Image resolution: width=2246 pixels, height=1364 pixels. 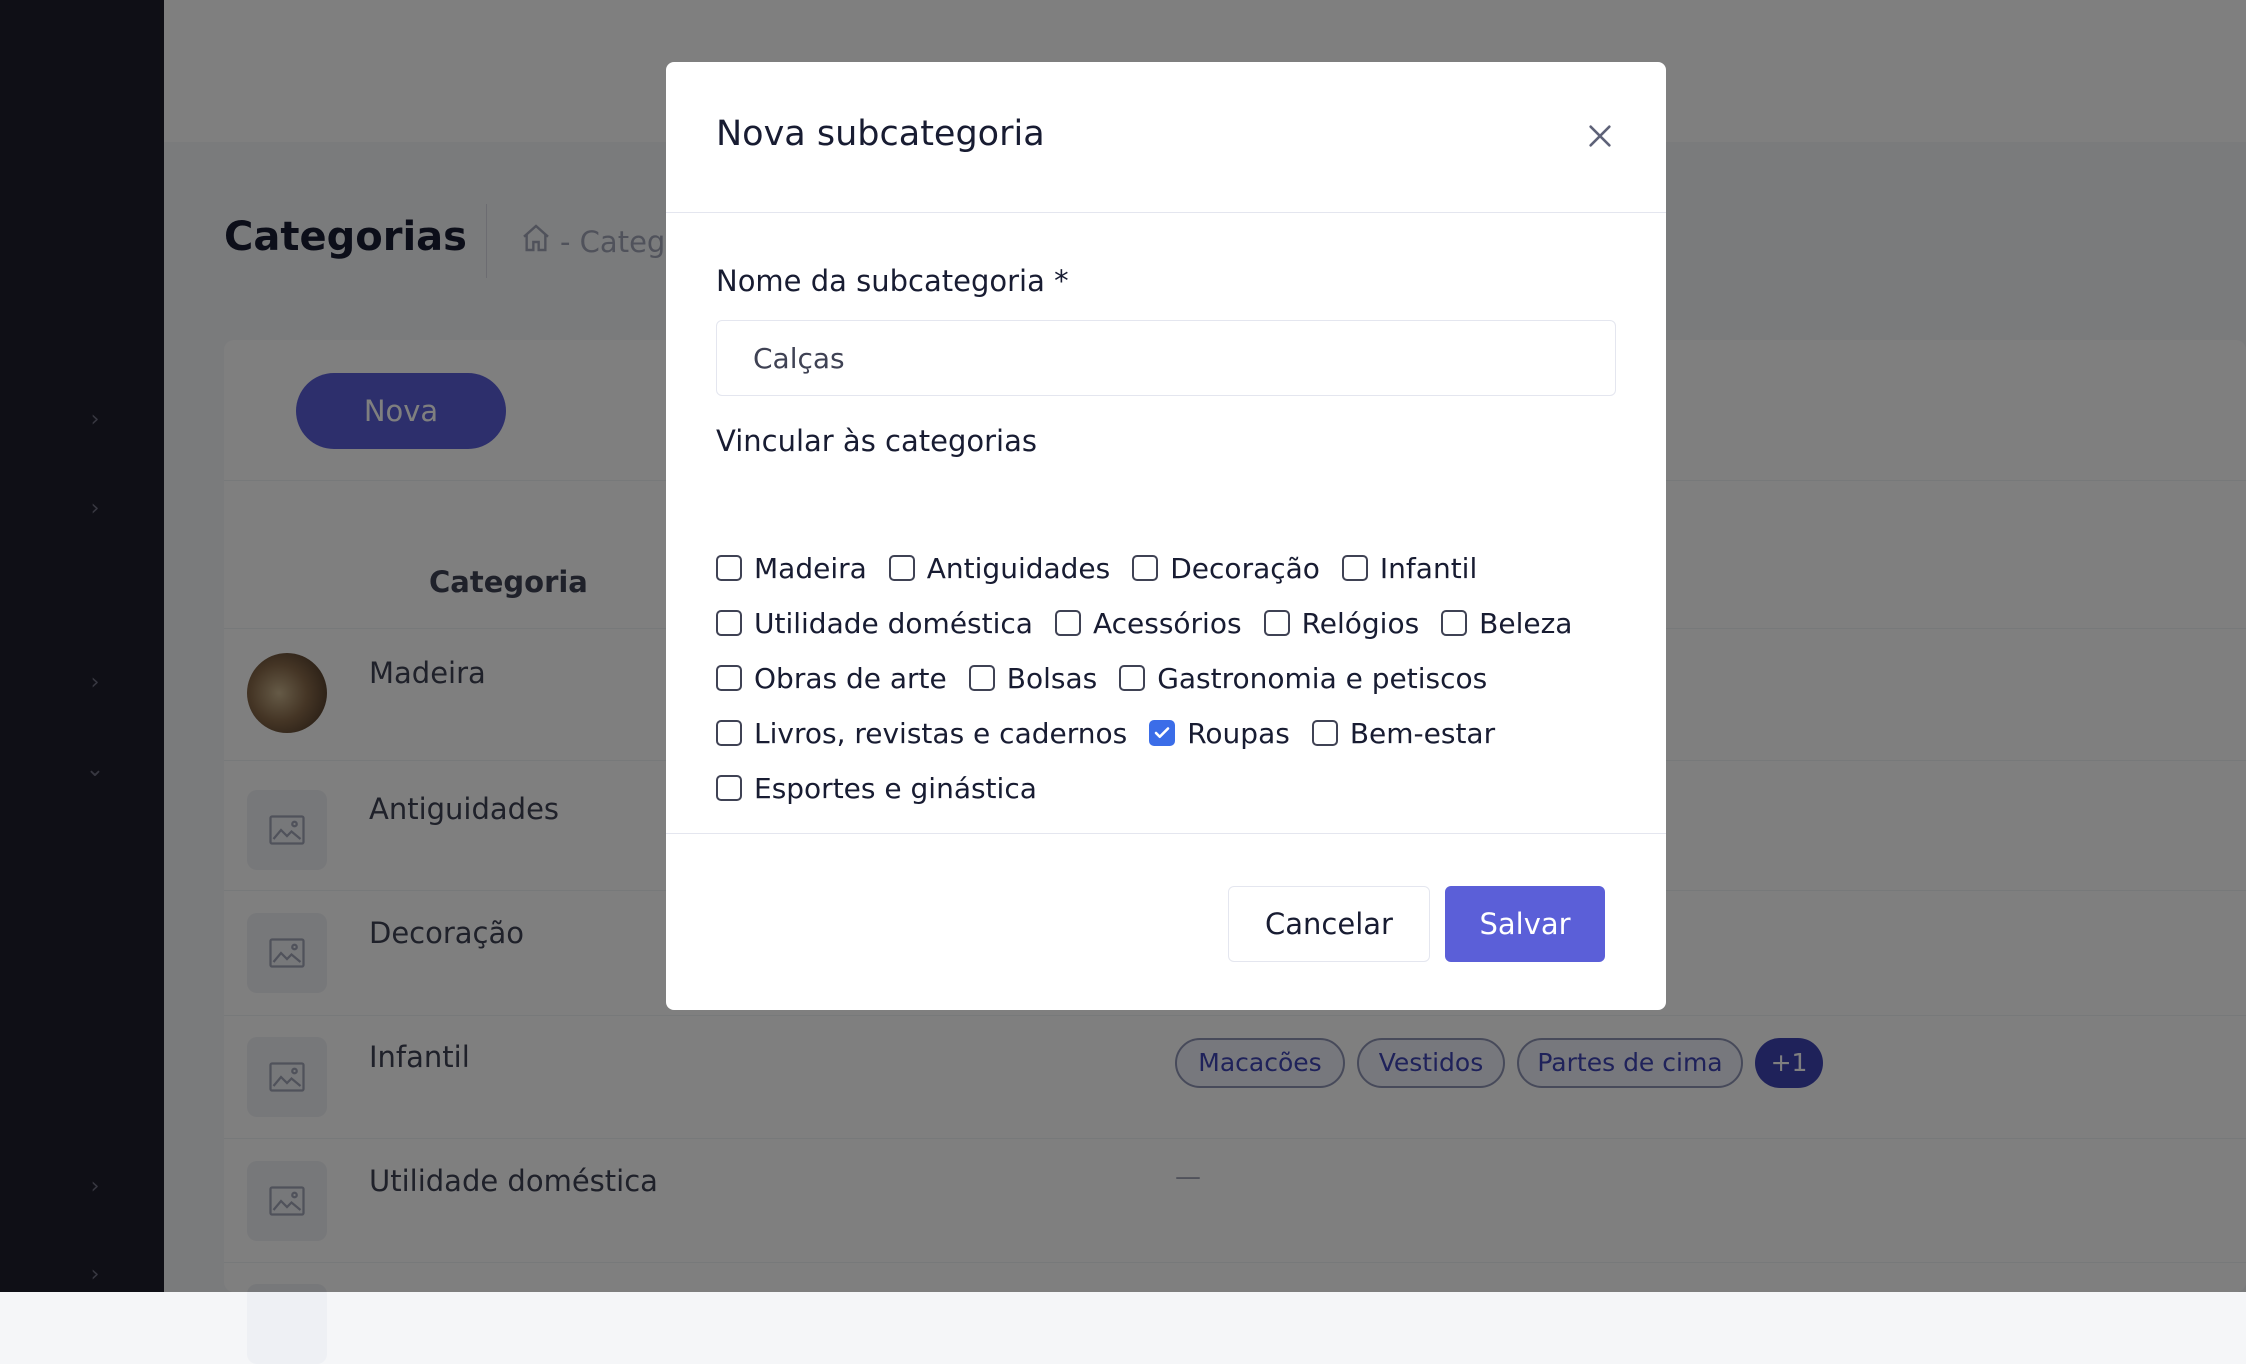 I want to click on subcategory-name-label: Nome da subcategoria *, so click(x=892, y=281).